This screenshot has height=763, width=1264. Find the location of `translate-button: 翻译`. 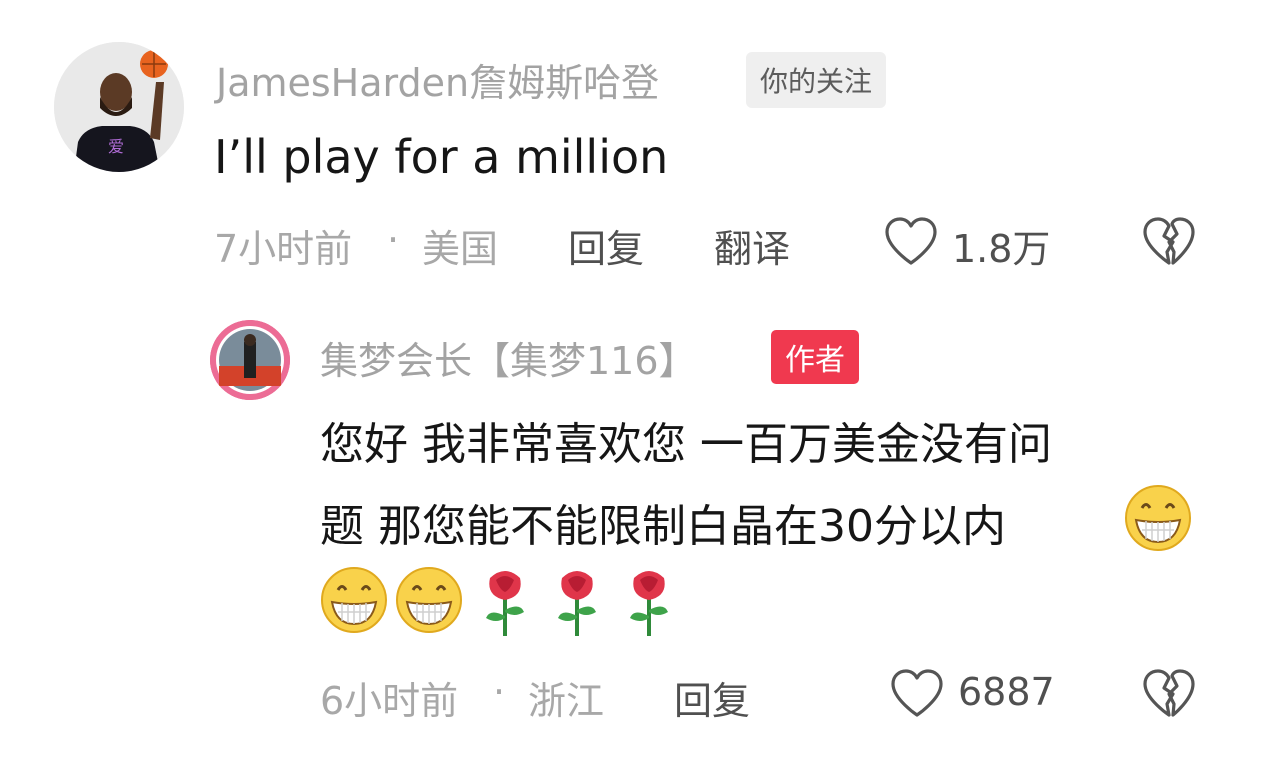

translate-button: 翻译 is located at coordinates (752, 245).